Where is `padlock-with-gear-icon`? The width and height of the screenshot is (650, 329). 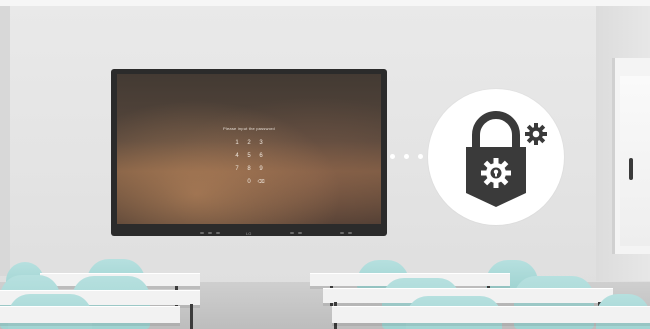 padlock-with-gear-icon is located at coordinates (496, 159).